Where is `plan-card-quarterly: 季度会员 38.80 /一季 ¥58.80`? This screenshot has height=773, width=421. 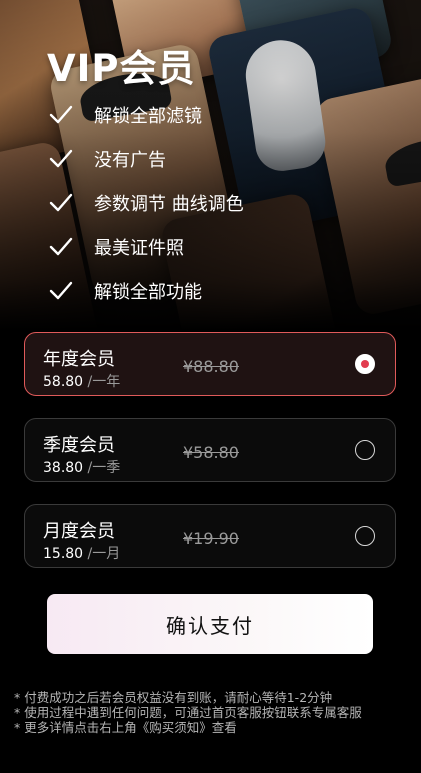 plan-card-quarterly: 季度会员 38.80 /一季 ¥58.80 is located at coordinates (210, 450).